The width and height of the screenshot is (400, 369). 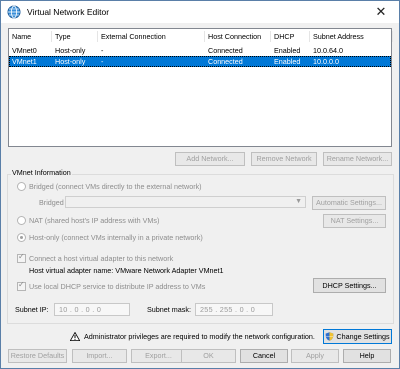 What do you see at coordinates (264, 356) in the screenshot?
I see `cancel-button: Cancel` at bounding box center [264, 356].